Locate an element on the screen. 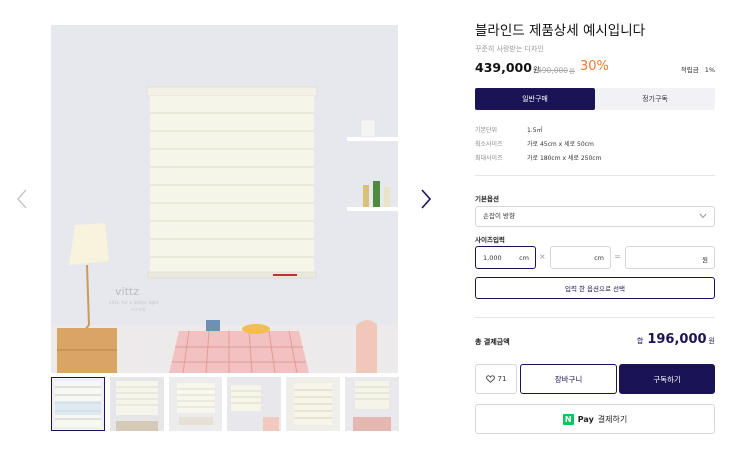 The image size is (740, 454). size-input-row: 1,000 cm × cm = 원 is located at coordinates (595, 257).